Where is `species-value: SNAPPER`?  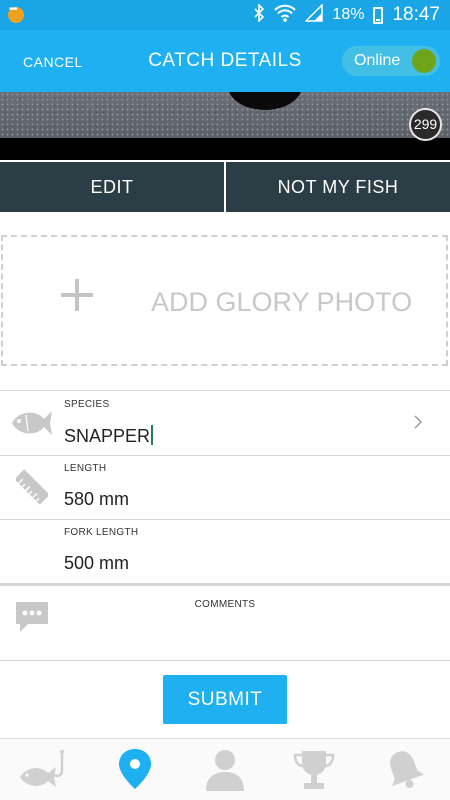 species-value: SNAPPER is located at coordinates (107, 436).